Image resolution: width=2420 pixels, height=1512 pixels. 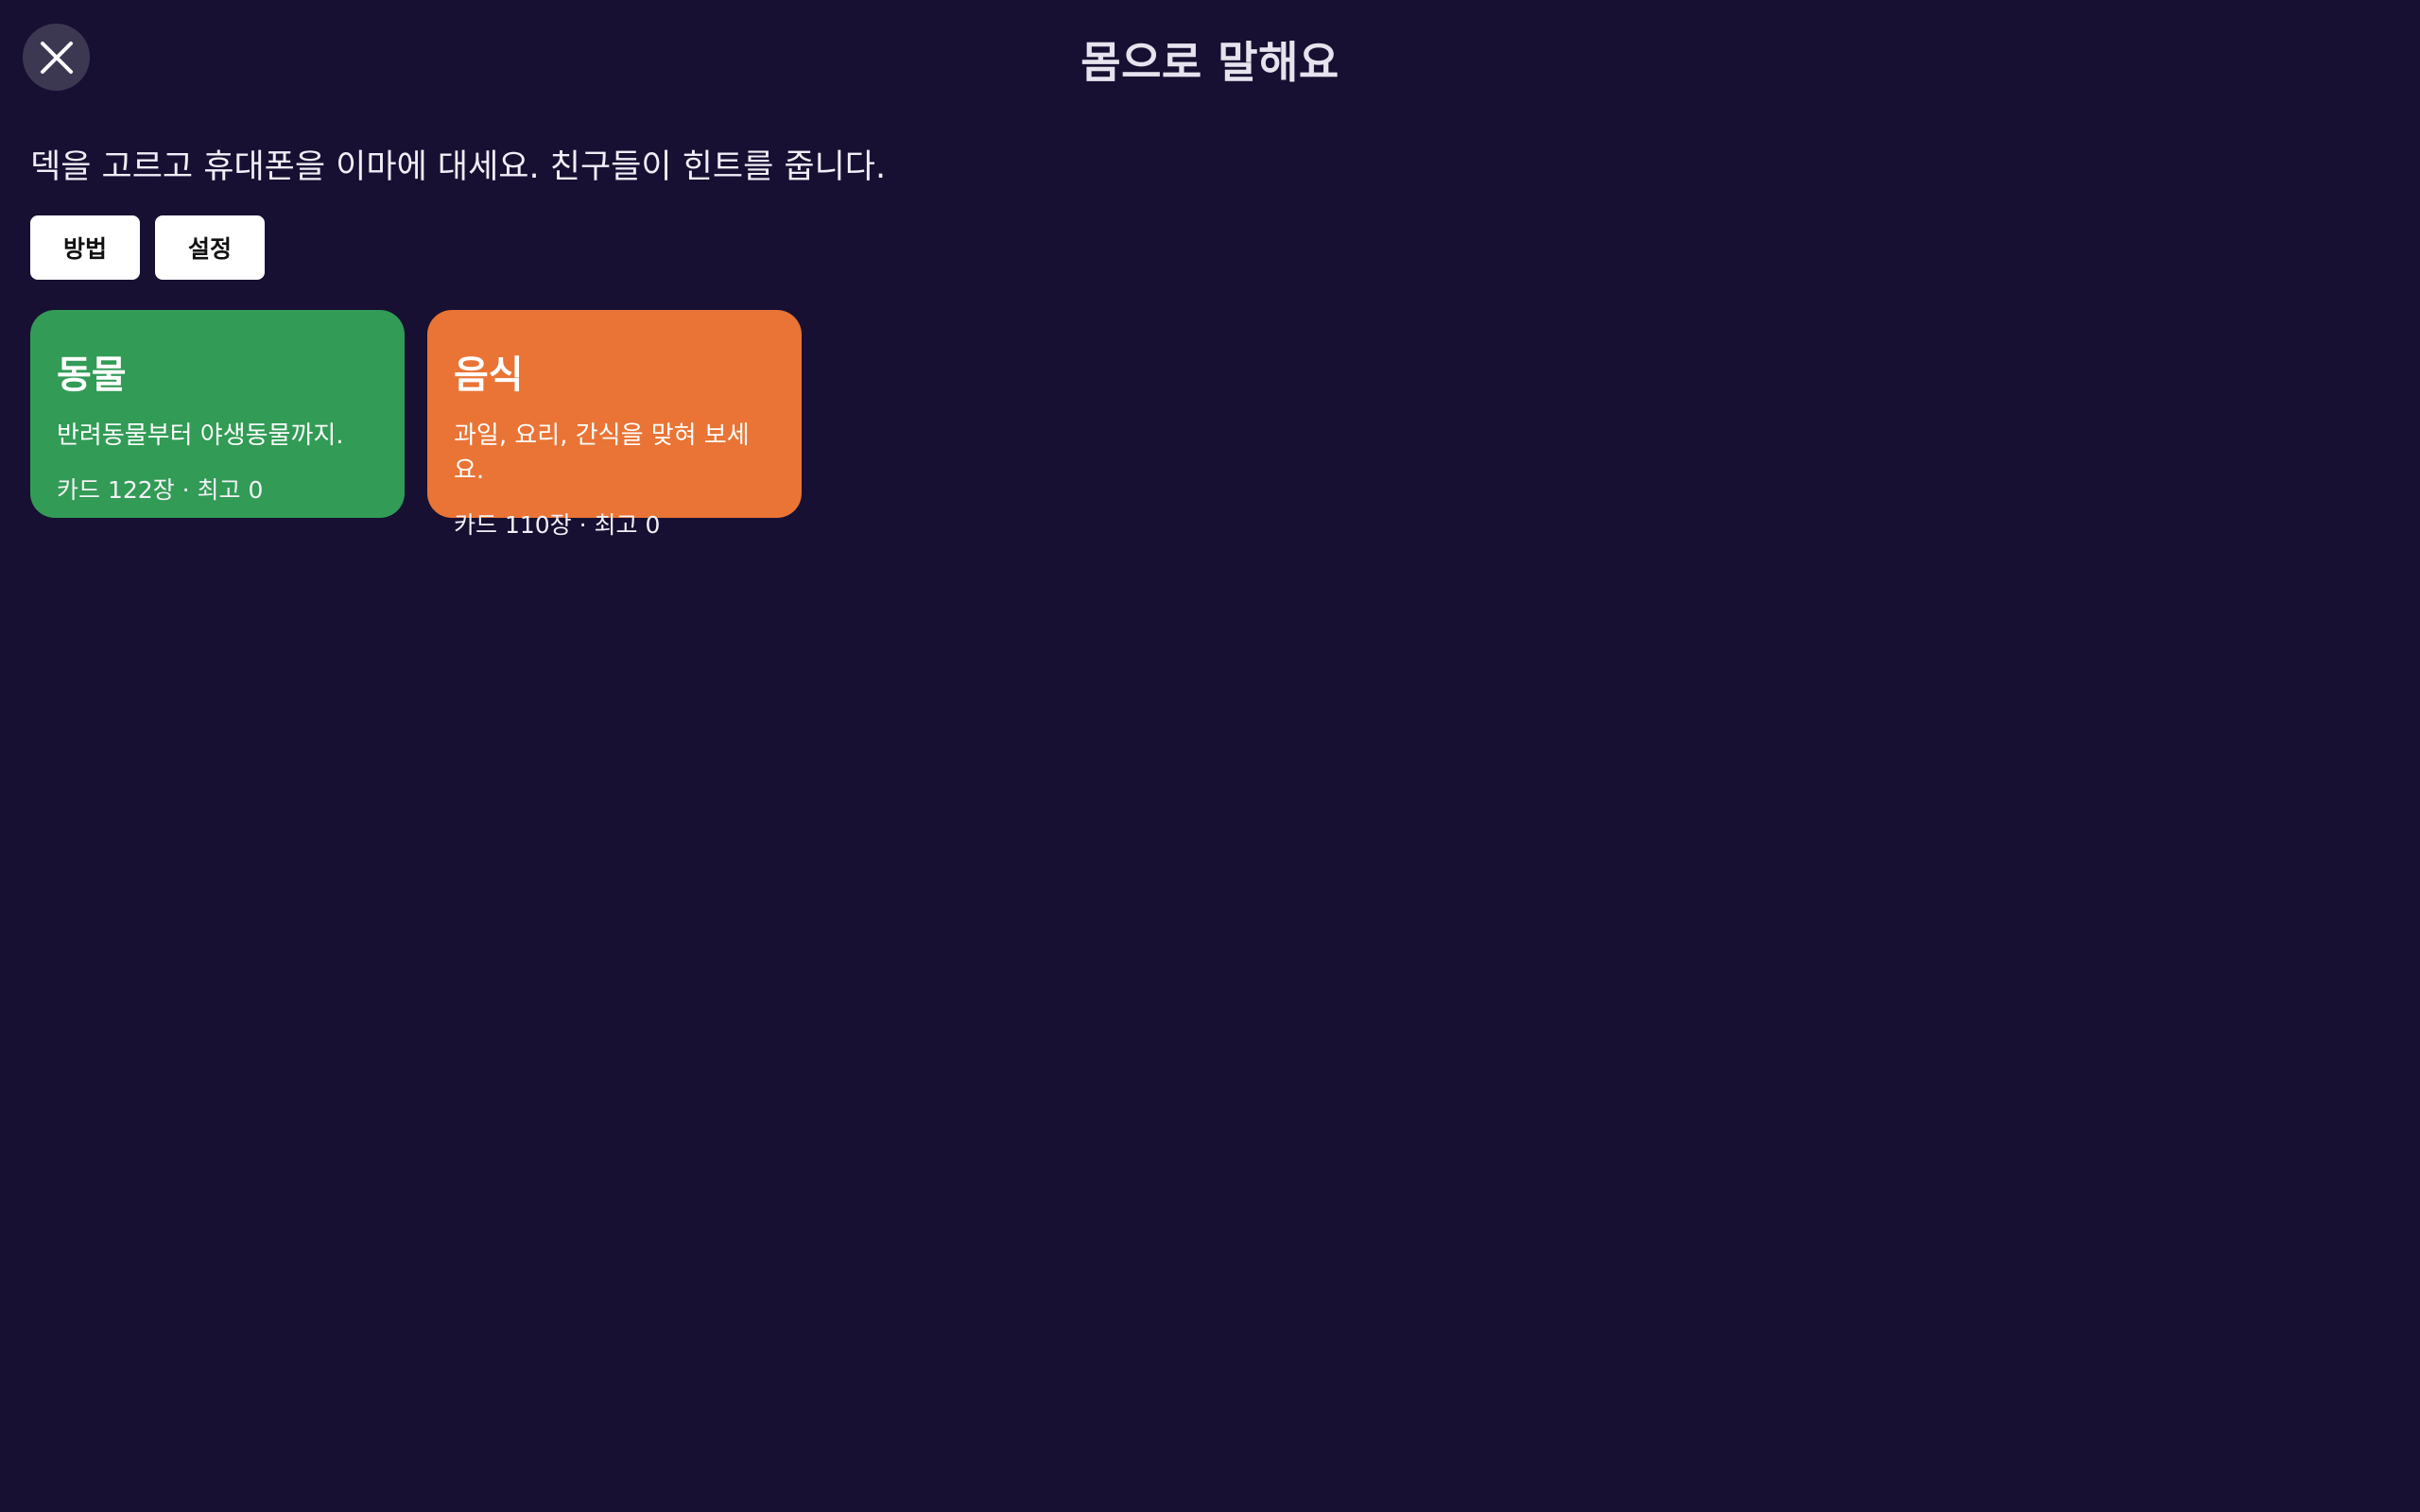 I want to click on page-title: 몸으로 말해요, so click(x=1210, y=62).